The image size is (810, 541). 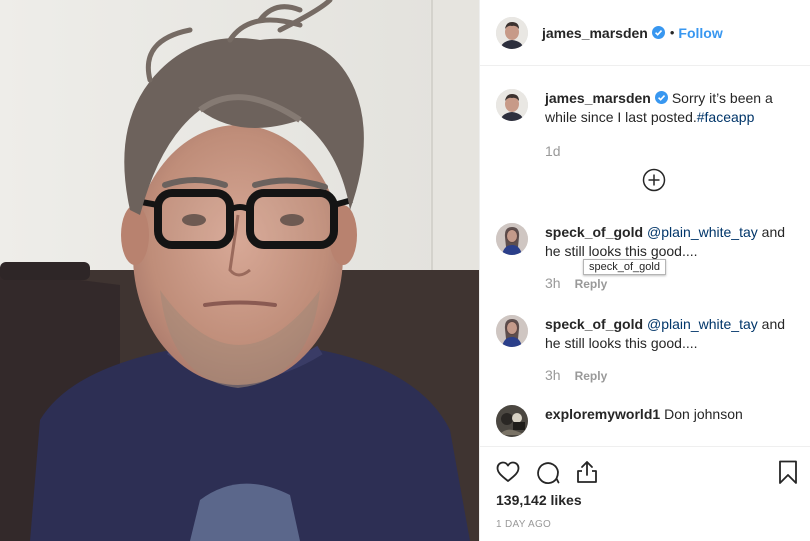 I want to click on comment-body: Don johnson, so click(x=703, y=414).